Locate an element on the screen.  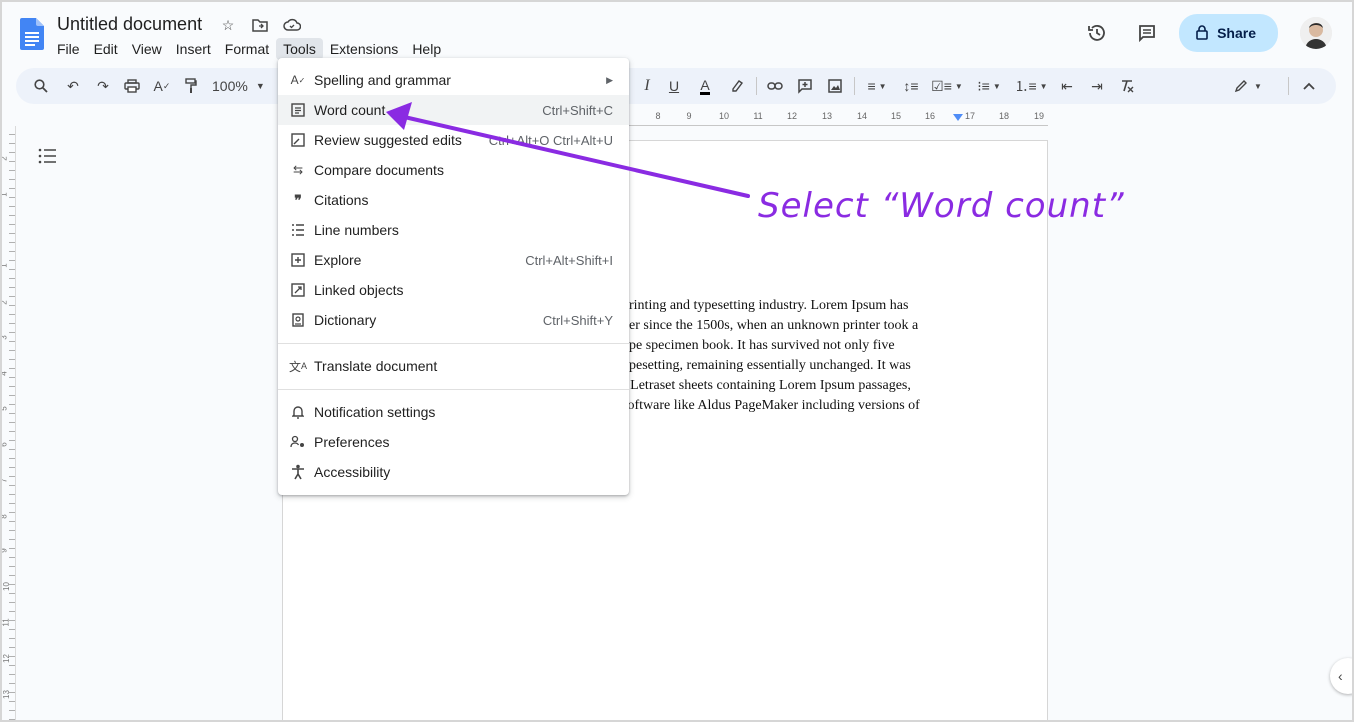
increase-indent-icon: ⇥ is located at coordinates (1097, 86).